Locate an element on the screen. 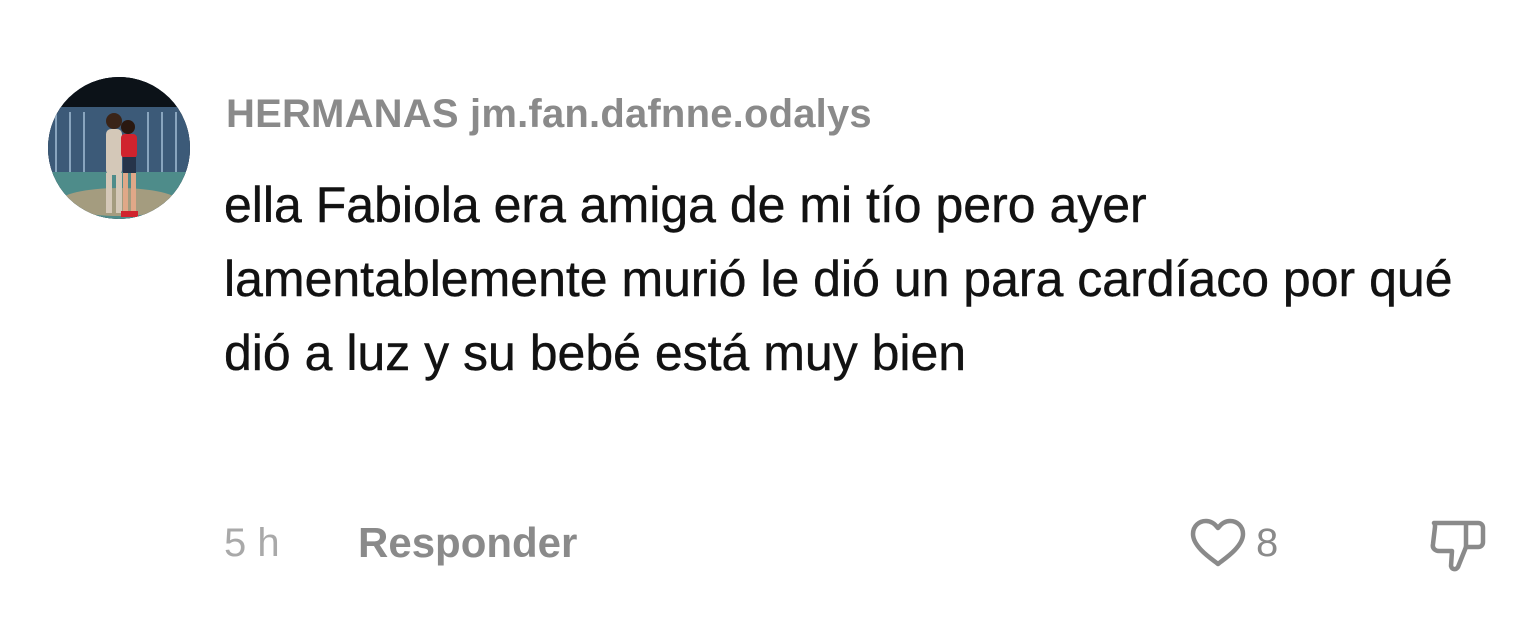  dislike-icon is located at coordinates (1457, 544).